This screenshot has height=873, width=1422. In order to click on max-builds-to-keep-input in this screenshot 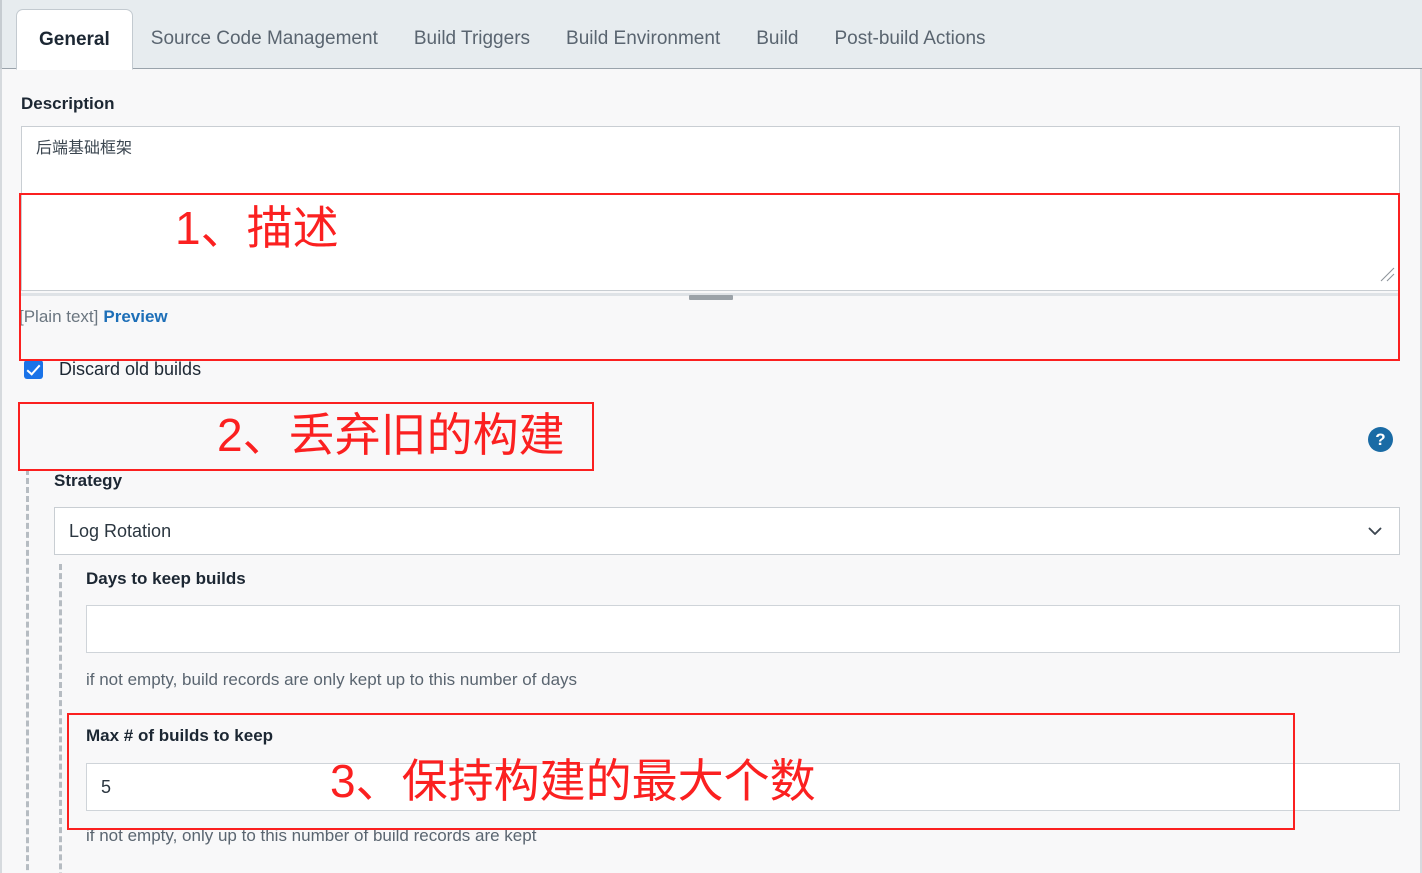, I will do `click(743, 787)`.